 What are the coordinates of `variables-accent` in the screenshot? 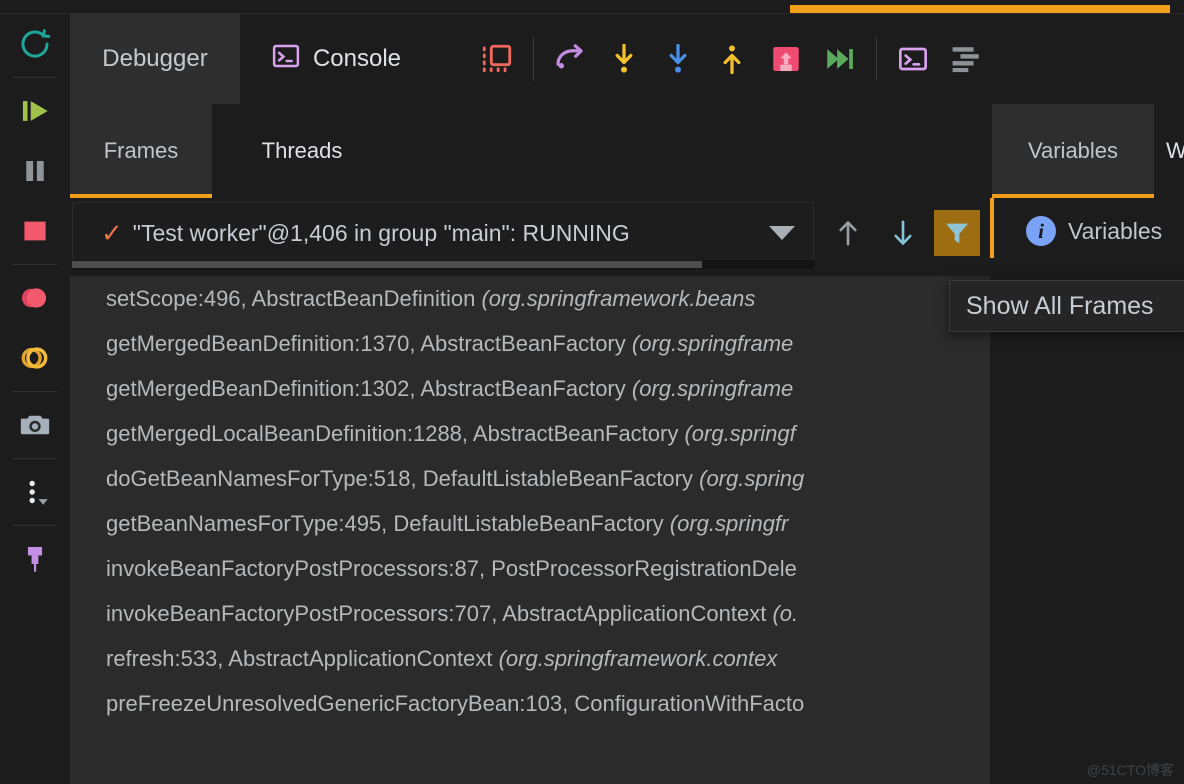 It's located at (992, 228).